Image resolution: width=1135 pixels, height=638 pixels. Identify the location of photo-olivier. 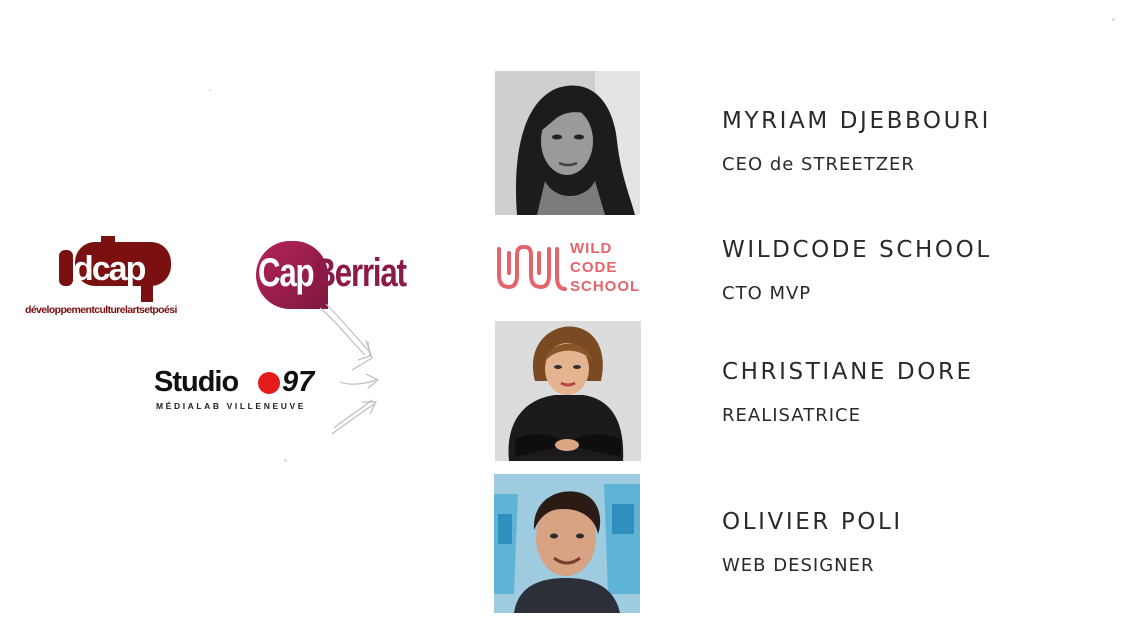
(567, 543).